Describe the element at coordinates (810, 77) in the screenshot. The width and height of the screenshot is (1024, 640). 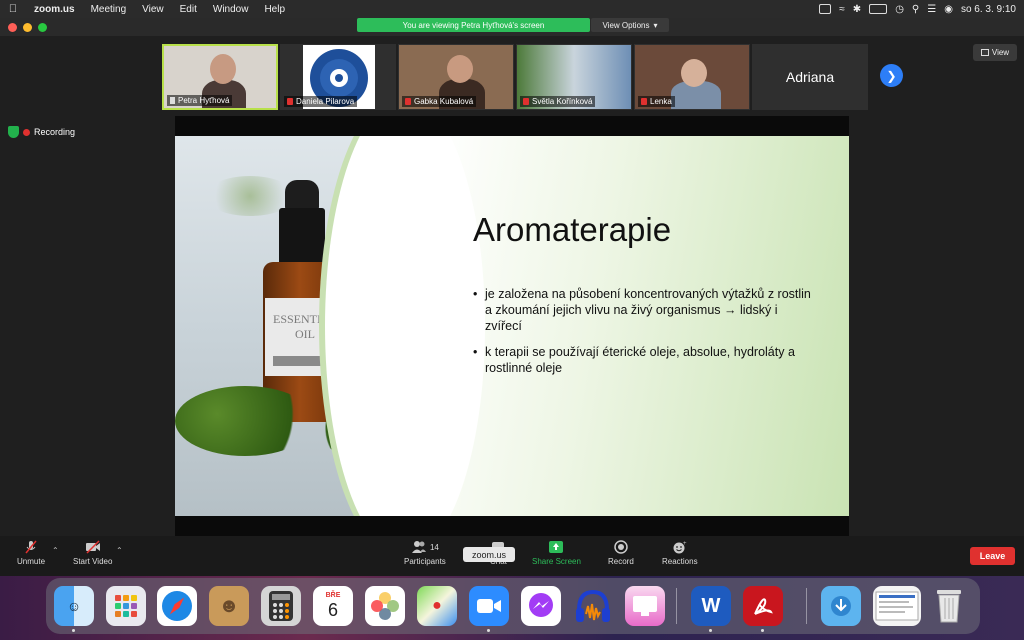
I see `participant-tile-adriana: Adriana` at that location.